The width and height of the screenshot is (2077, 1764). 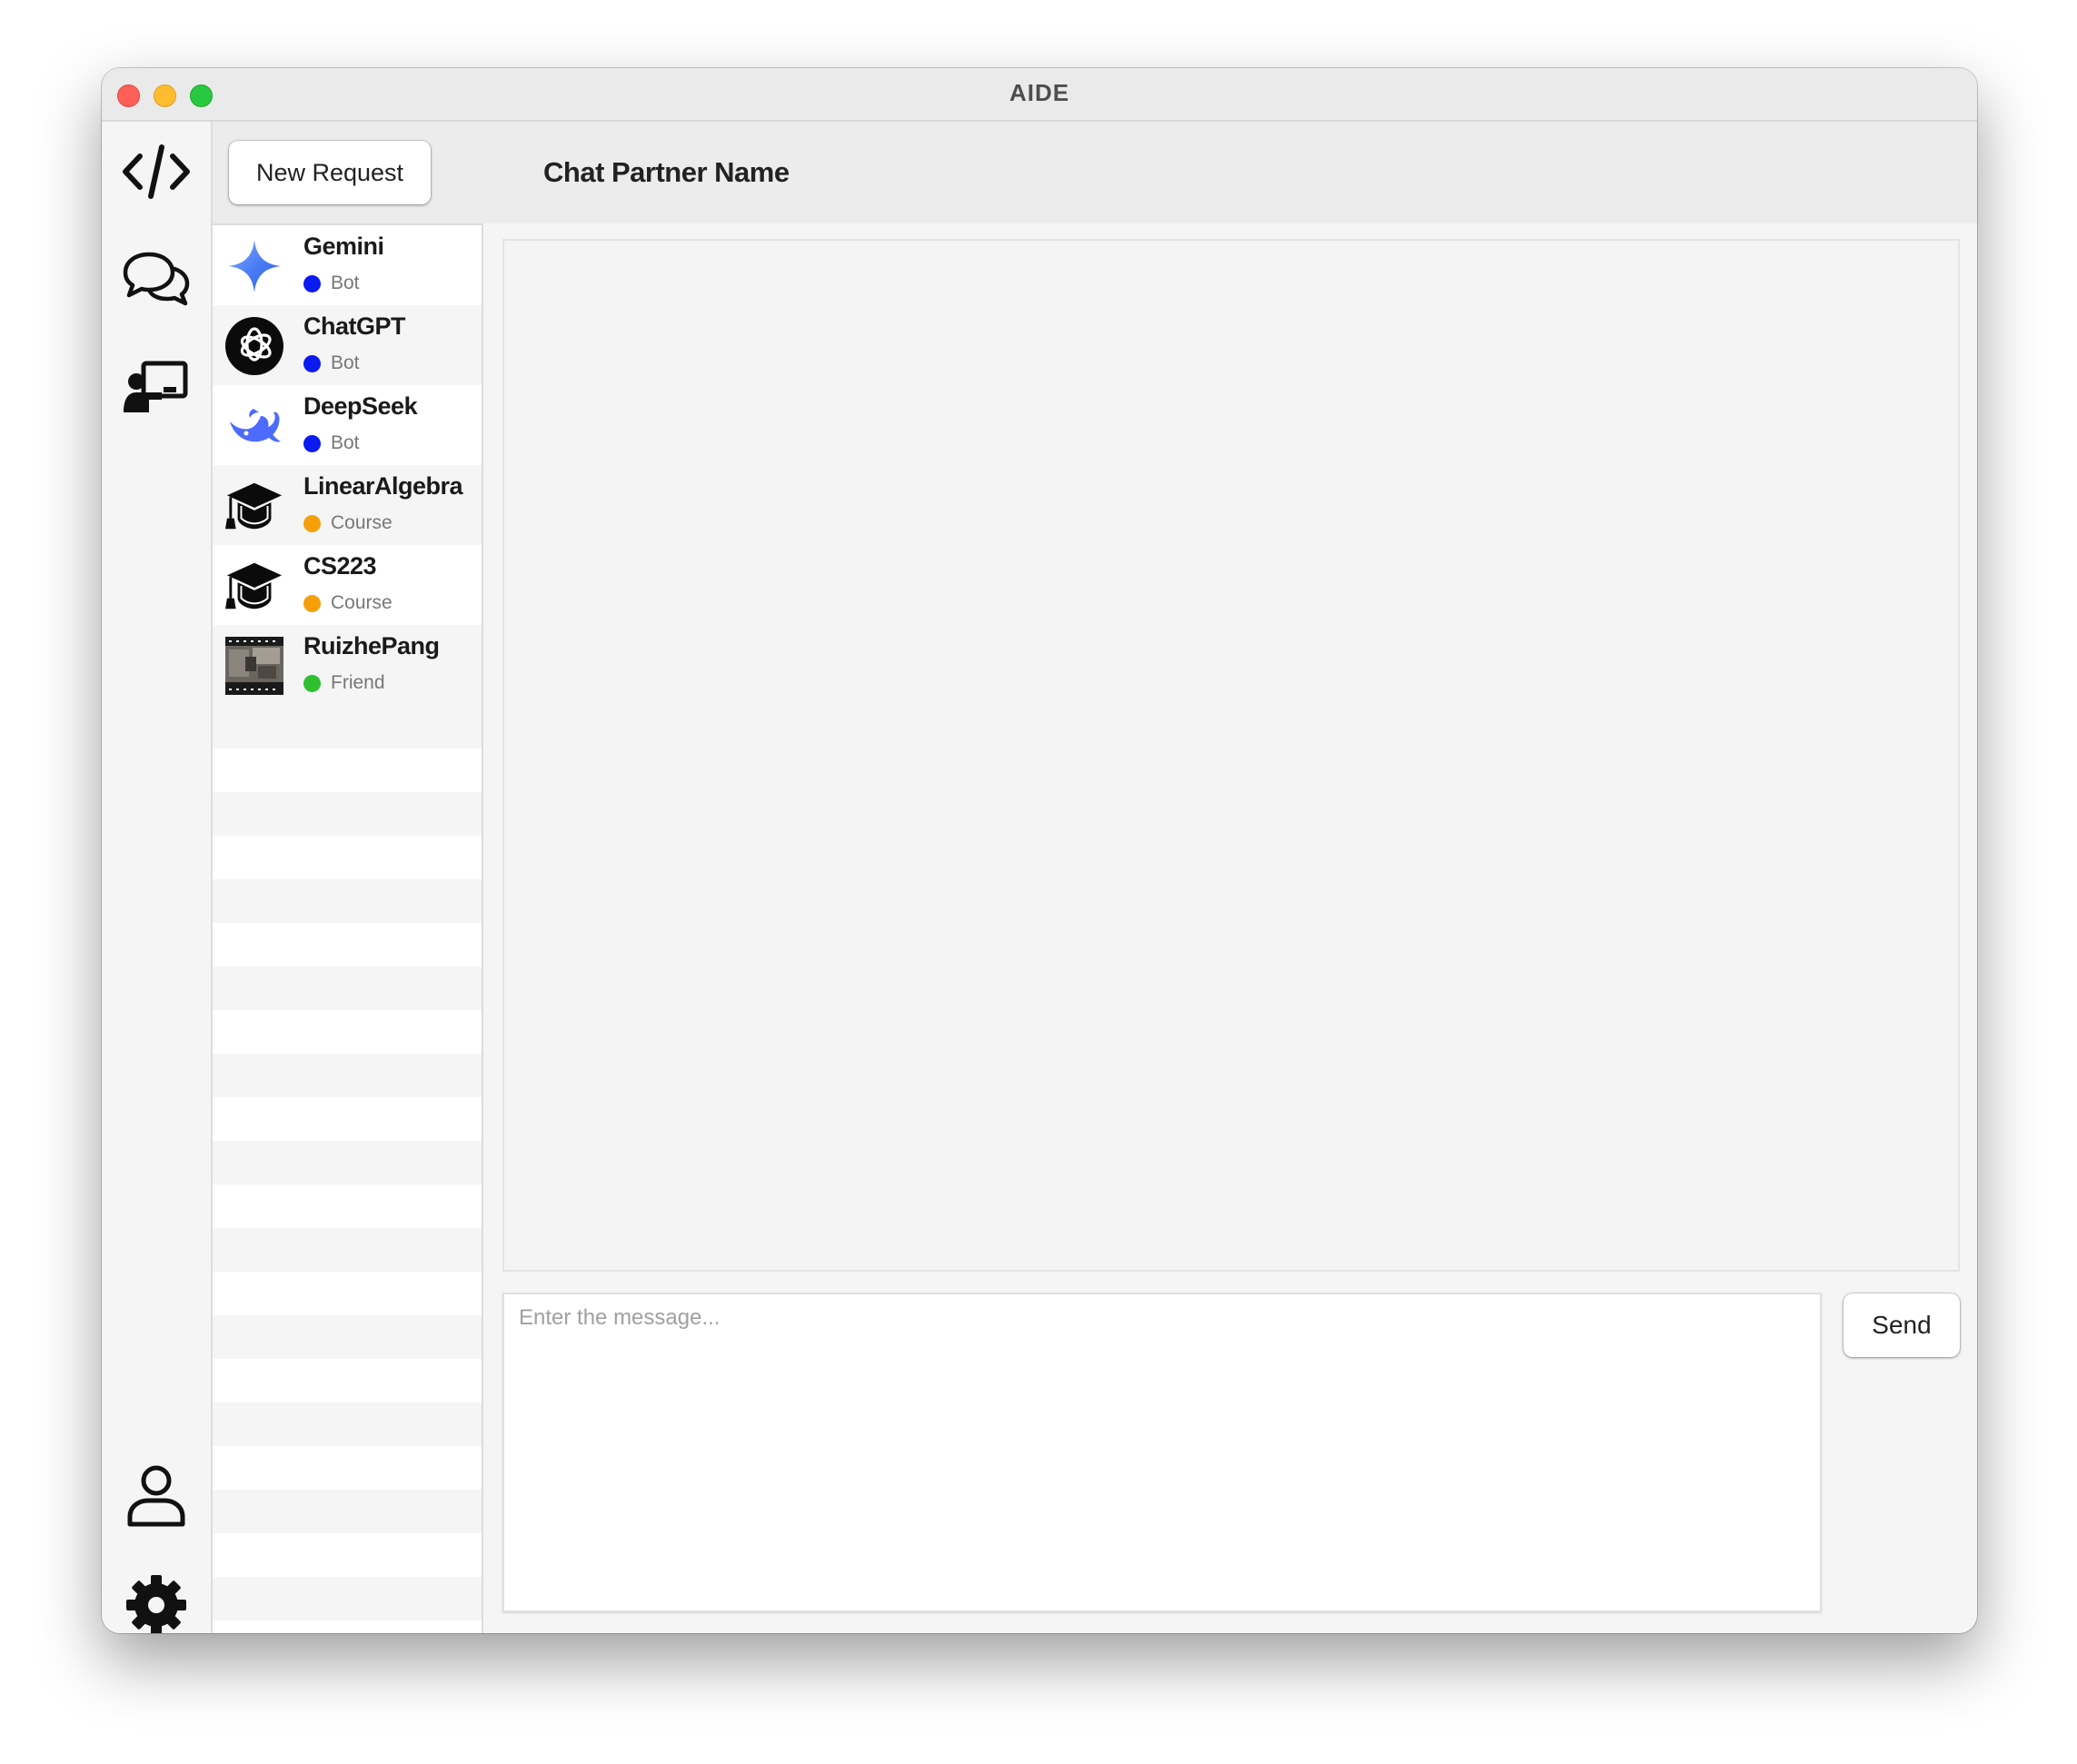 What do you see at coordinates (347, 345) in the screenshot?
I see `contact-chatgpt: ChatGPT Bot` at bounding box center [347, 345].